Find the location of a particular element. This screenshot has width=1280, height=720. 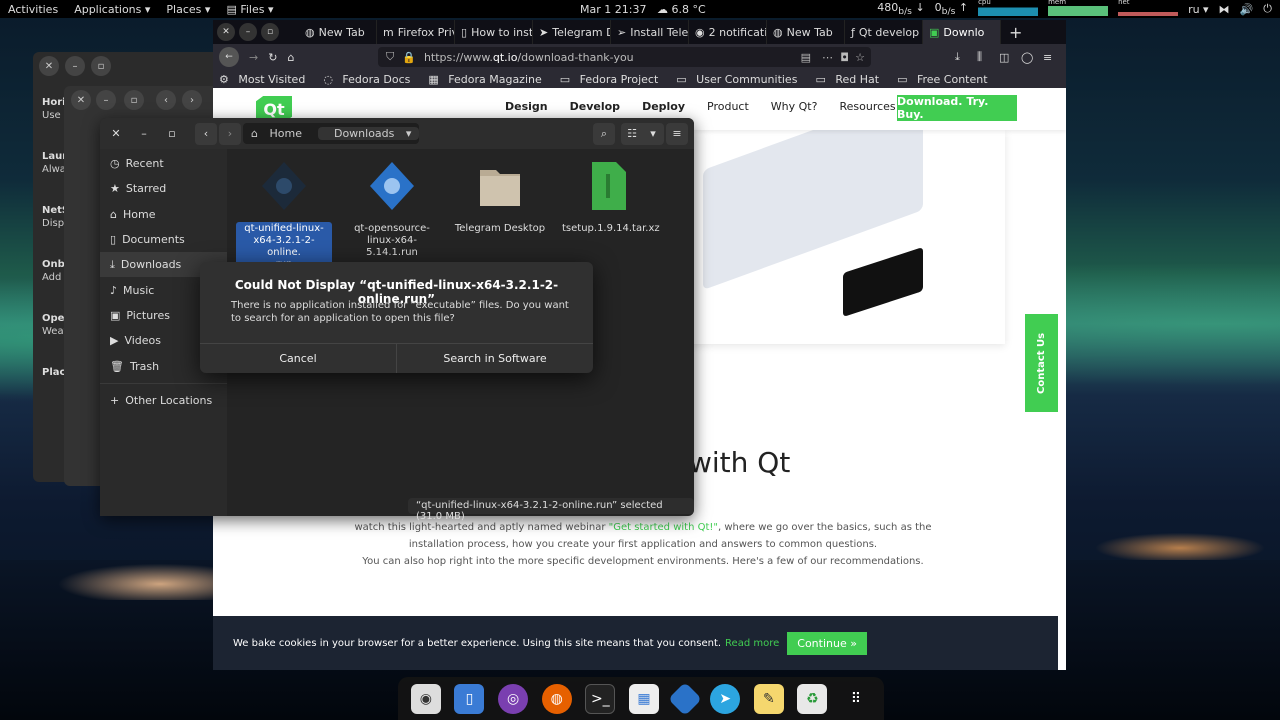

browser-tab: ƒ Qt develop is located at coordinates (884, 32).